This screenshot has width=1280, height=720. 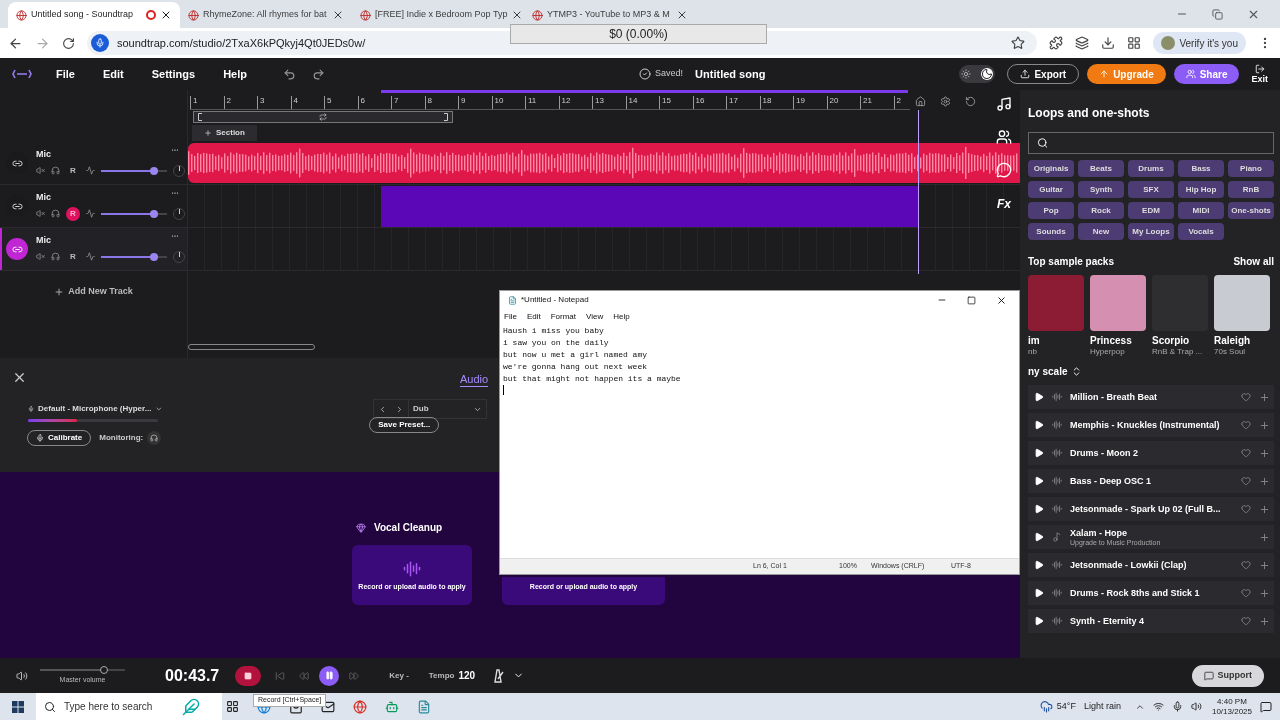 I want to click on bar-number: 1, so click(x=207, y=102).